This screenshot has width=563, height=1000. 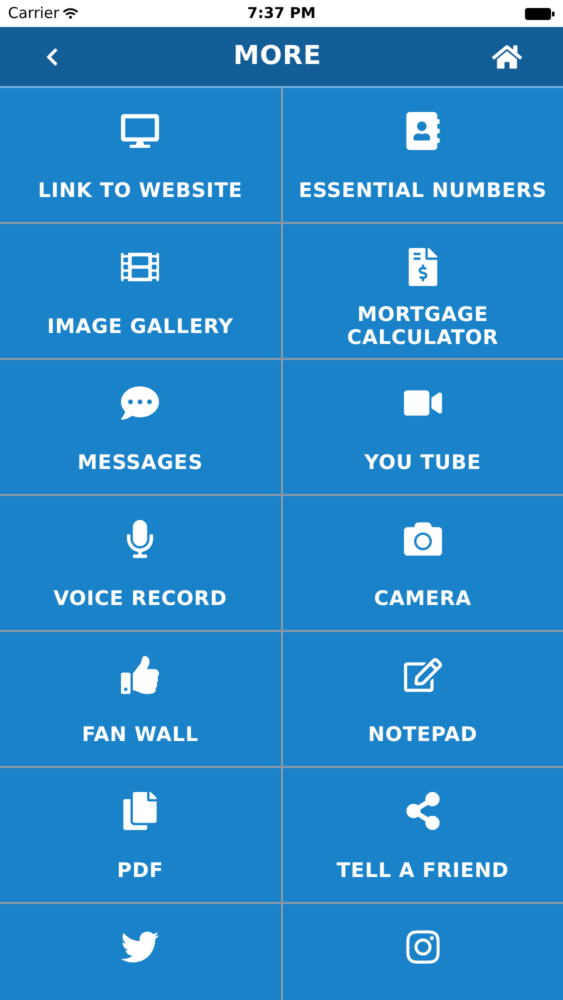 What do you see at coordinates (507, 56) in the screenshot?
I see `home-icon` at bounding box center [507, 56].